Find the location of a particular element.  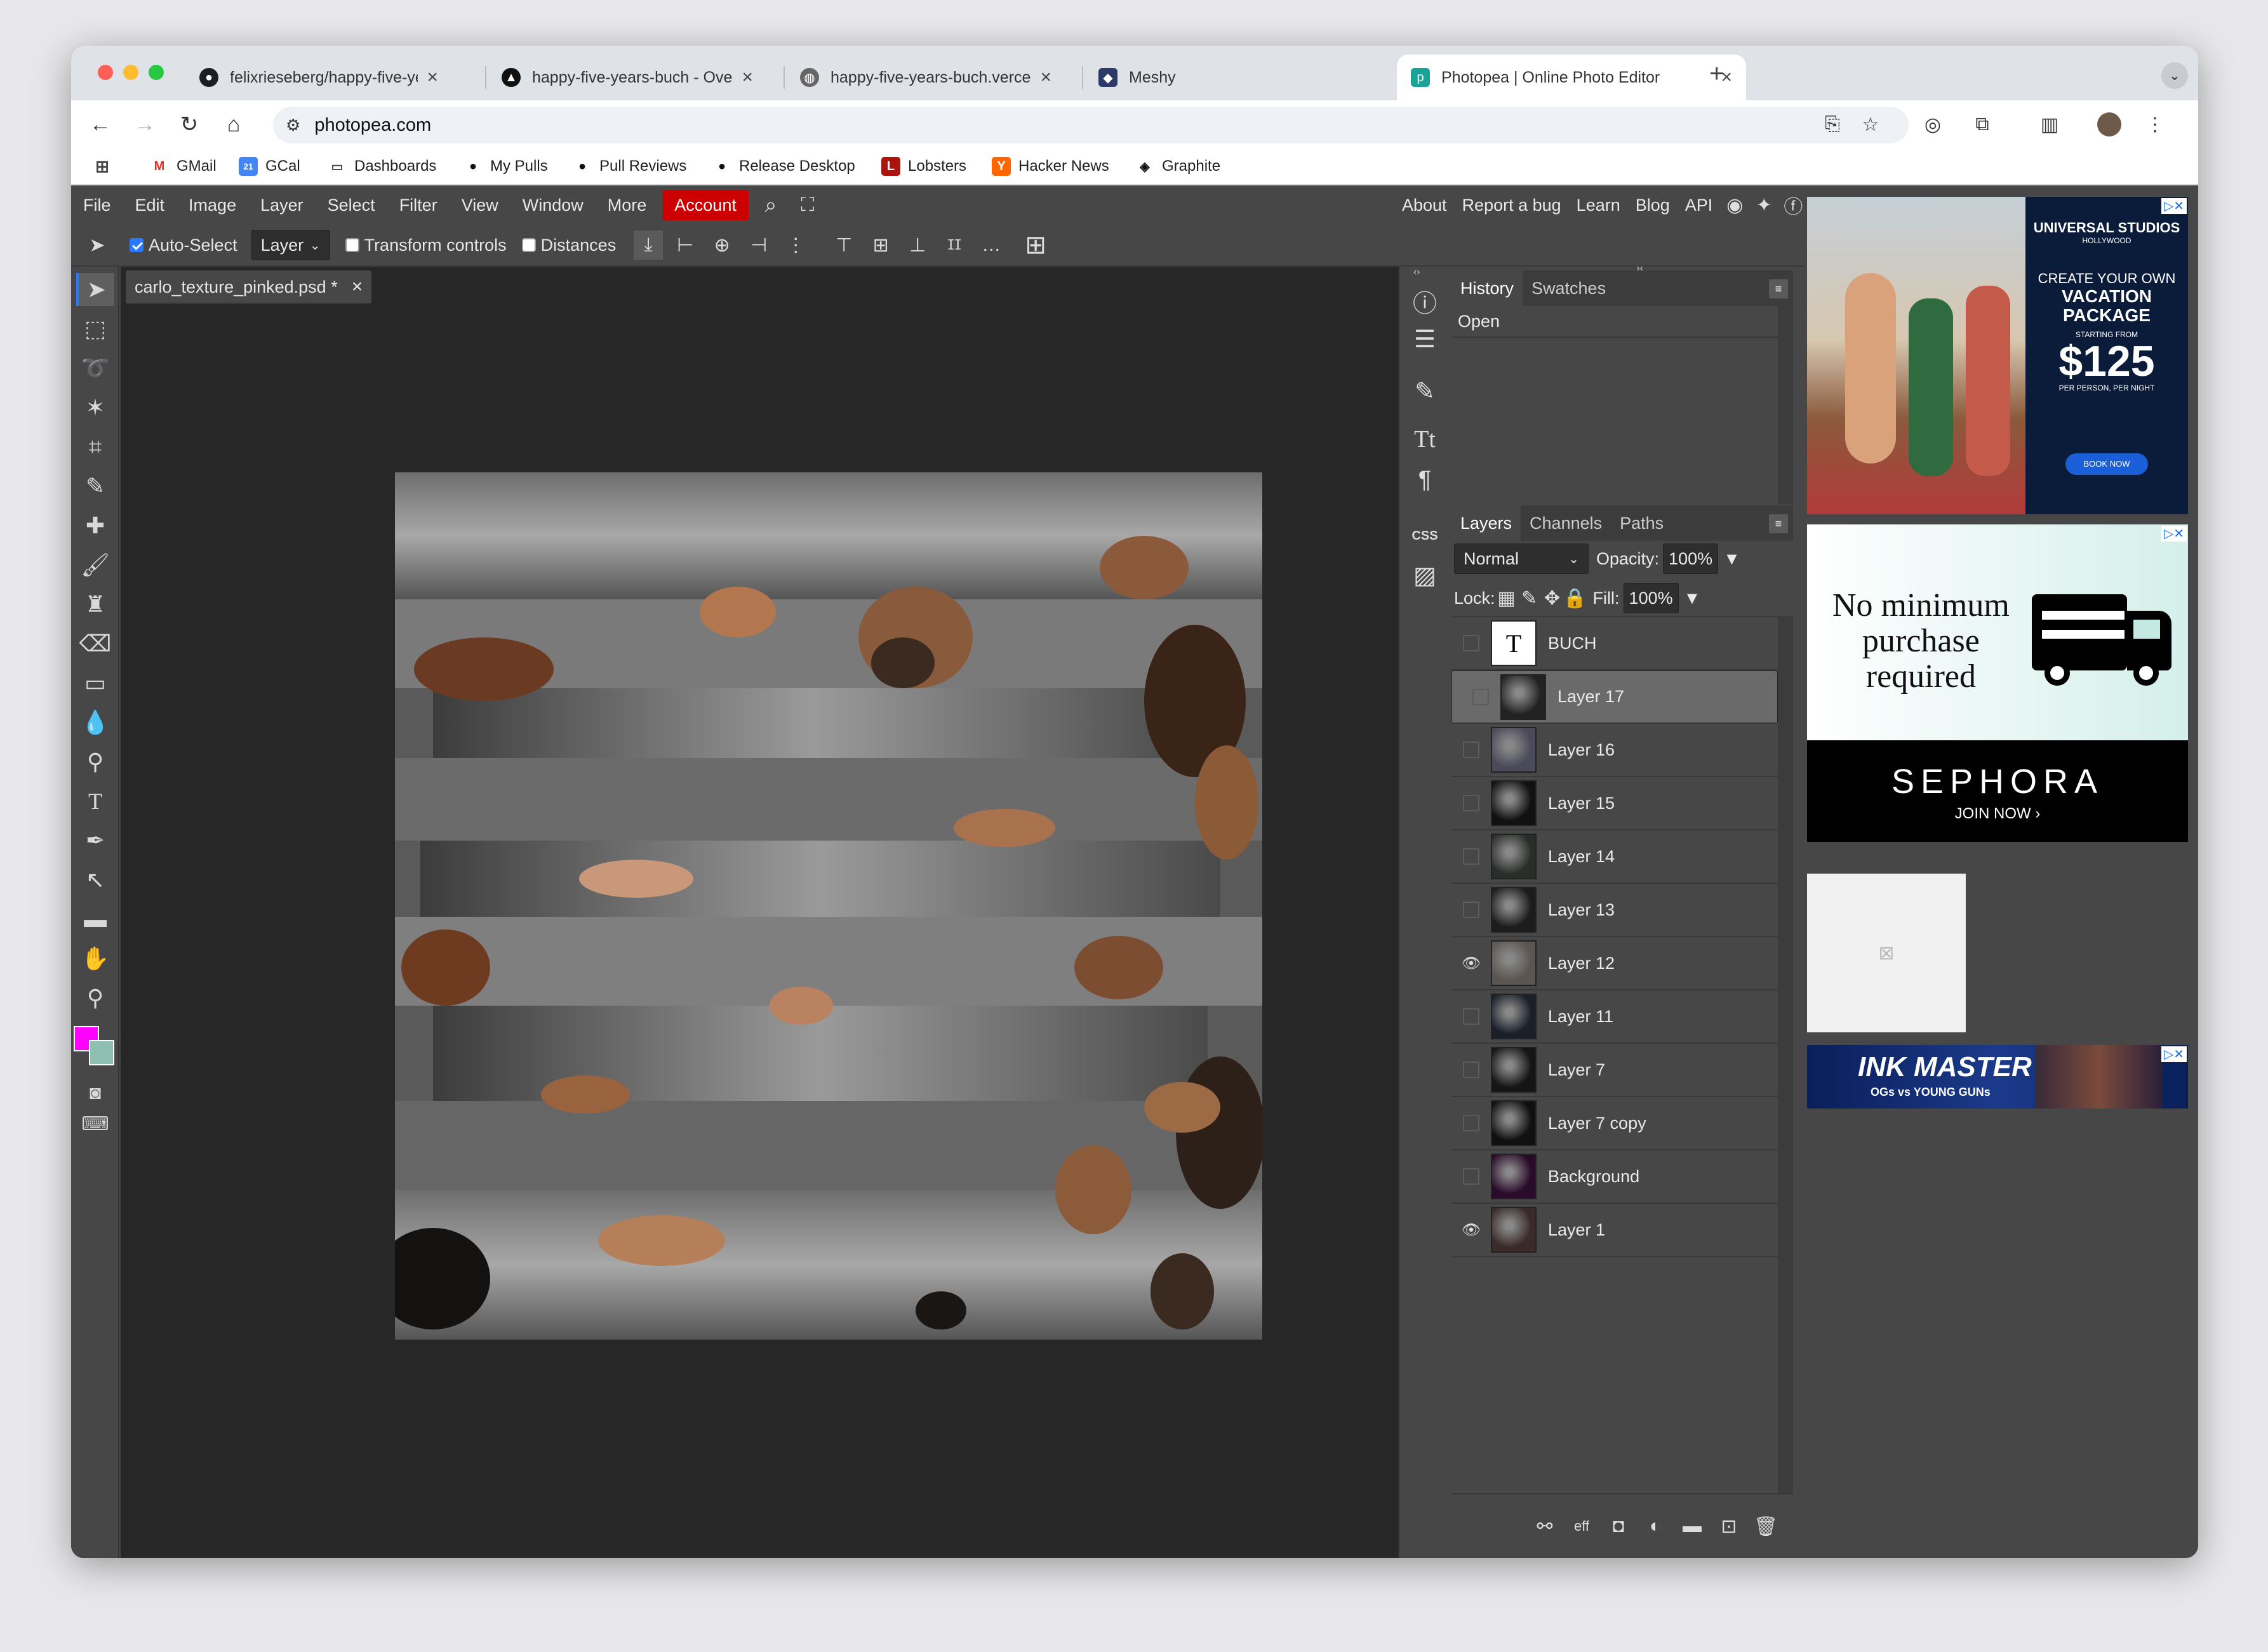

menu-select: Select is located at coordinates (351, 205).